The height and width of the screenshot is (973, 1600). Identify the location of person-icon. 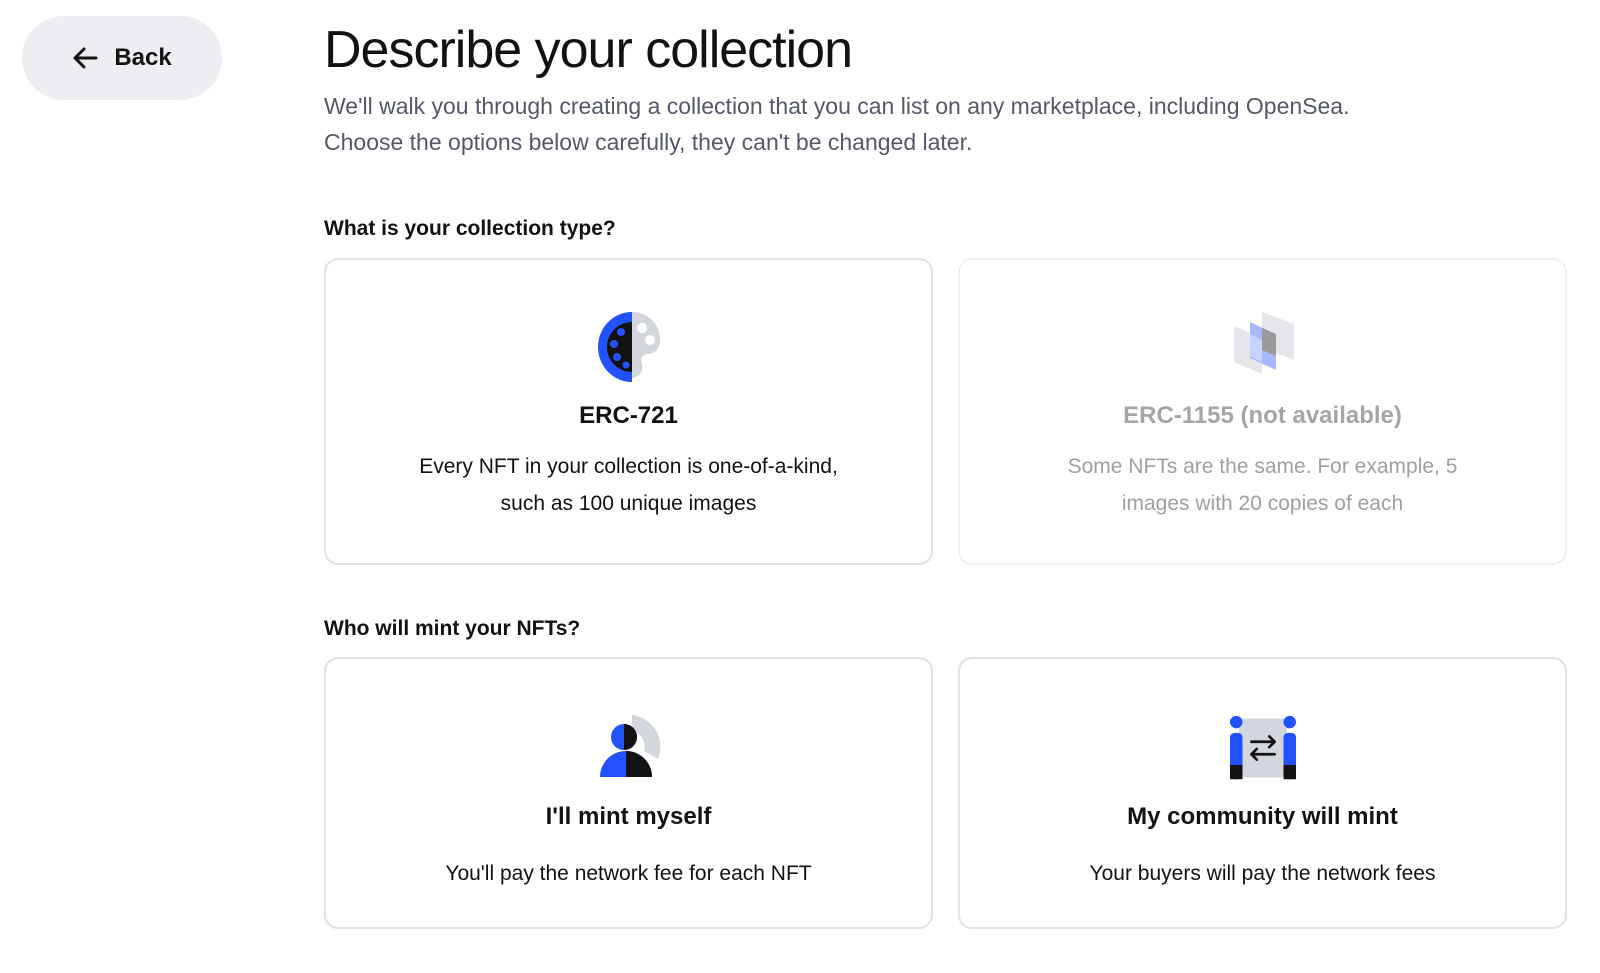
(629, 748).